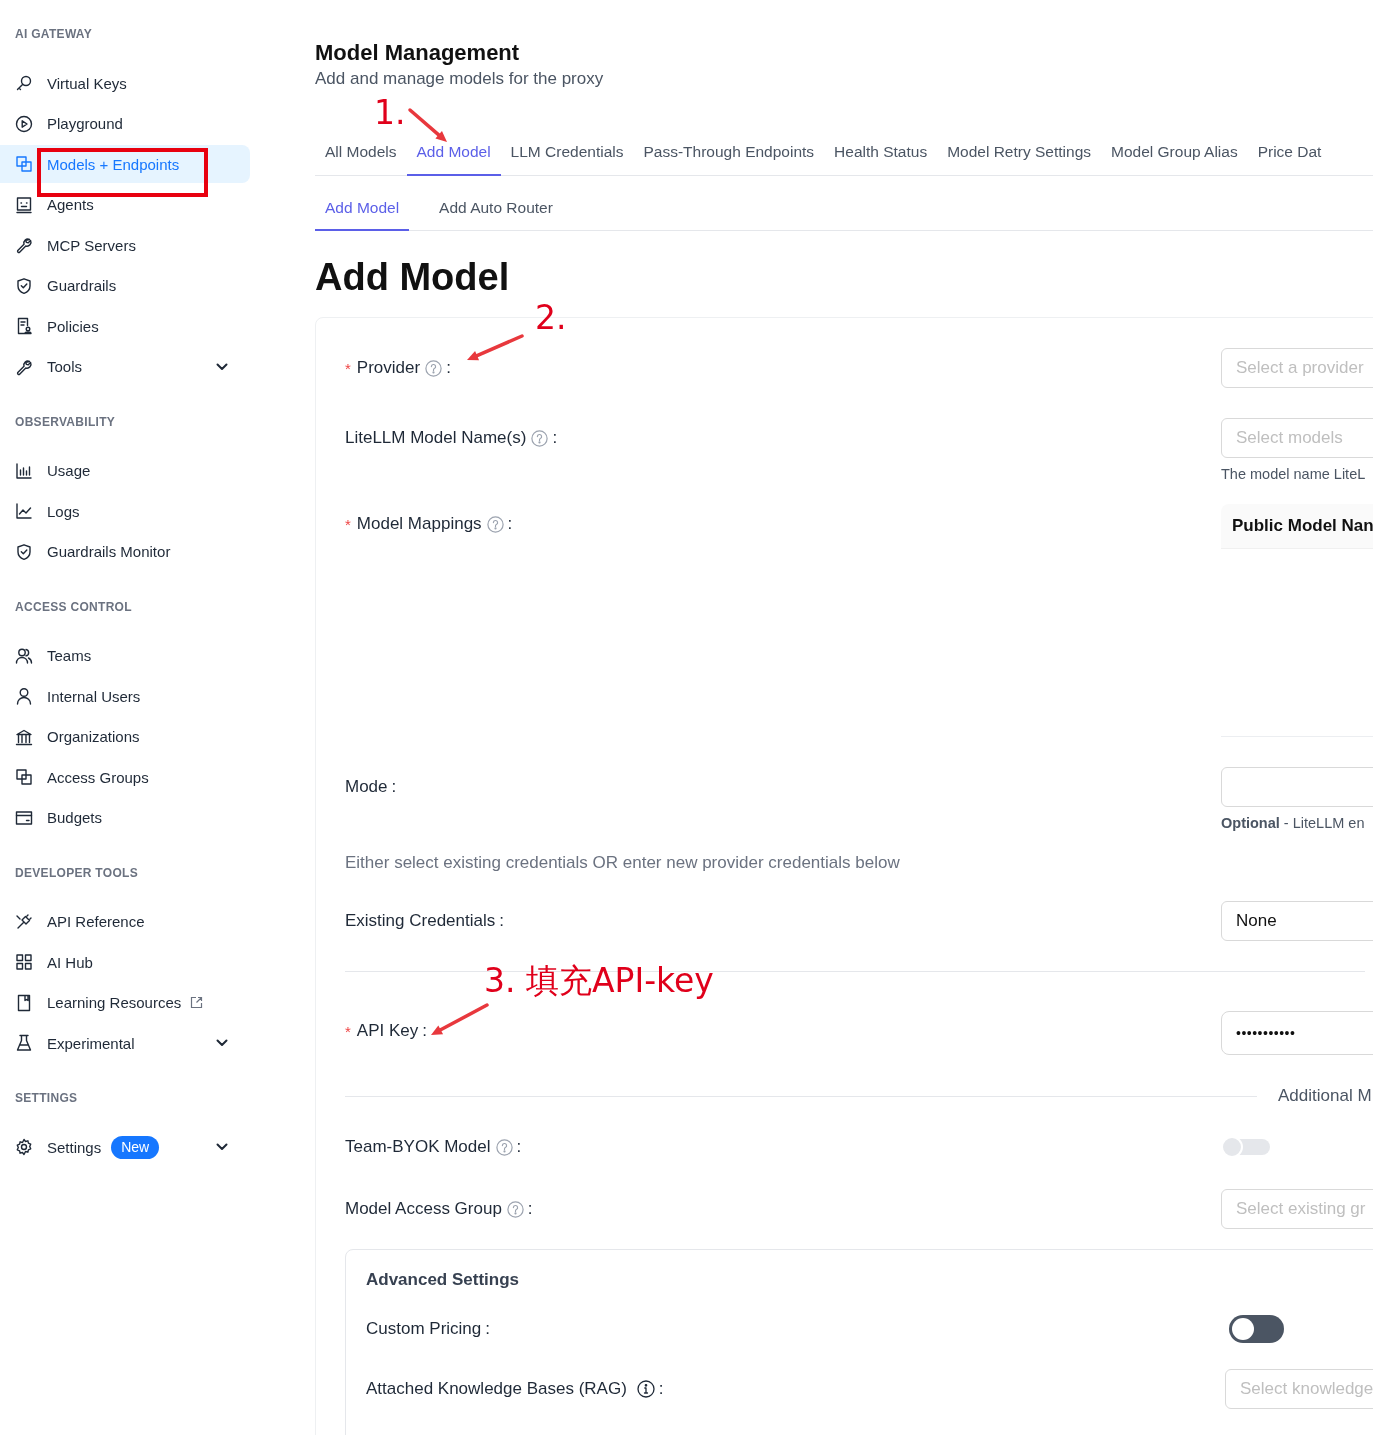 Image resolution: width=1373 pixels, height=1435 pixels. I want to click on select-field: None, so click(1297, 921).